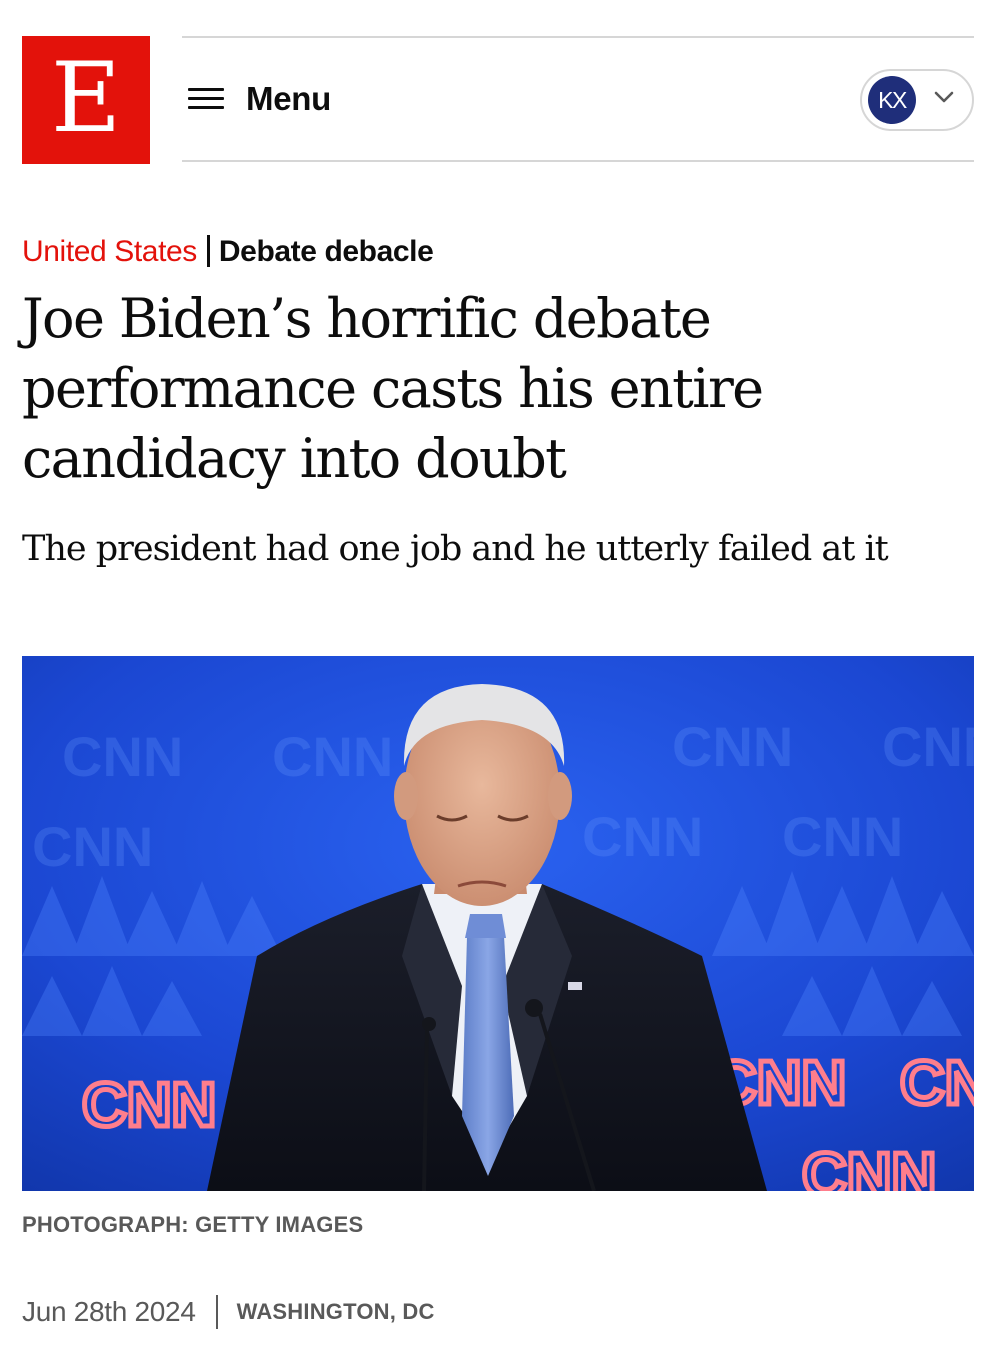 This screenshot has width=996, height=1364. What do you see at coordinates (109, 1311) in the screenshot?
I see `publish-date: Jun 28th 2024` at bounding box center [109, 1311].